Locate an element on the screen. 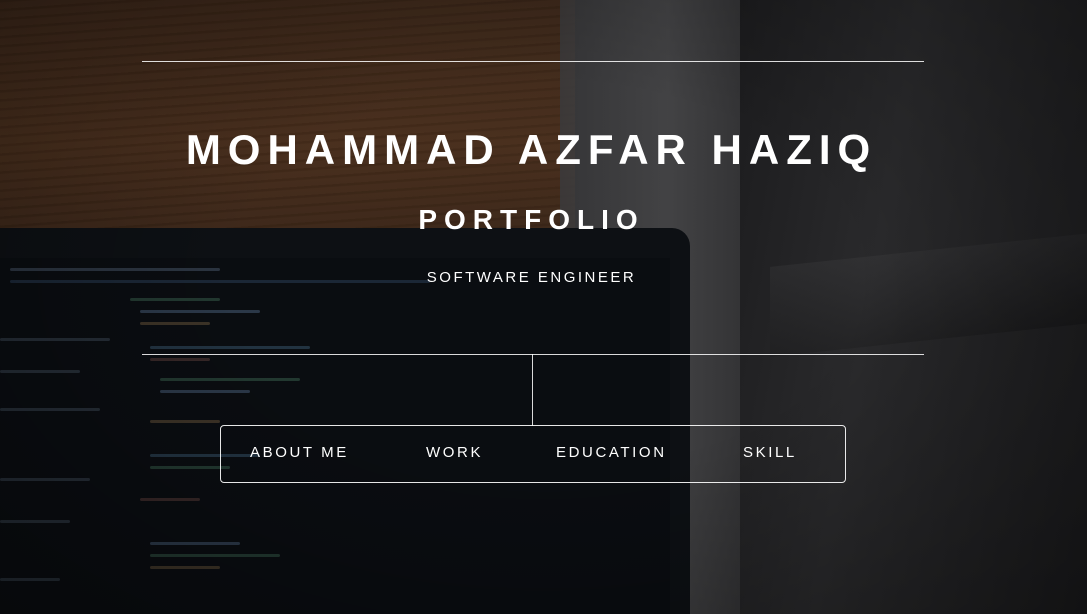 The width and height of the screenshot is (1087, 614). vertical-connector is located at coordinates (532, 390).